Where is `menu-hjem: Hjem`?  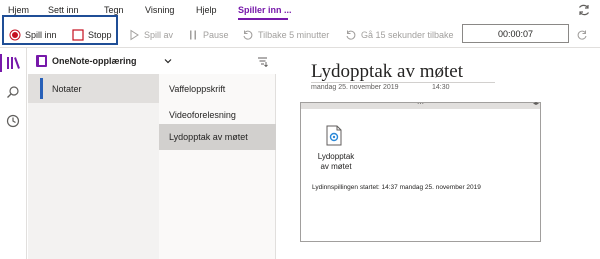
menu-hjem: Hjem is located at coordinates (18, 10).